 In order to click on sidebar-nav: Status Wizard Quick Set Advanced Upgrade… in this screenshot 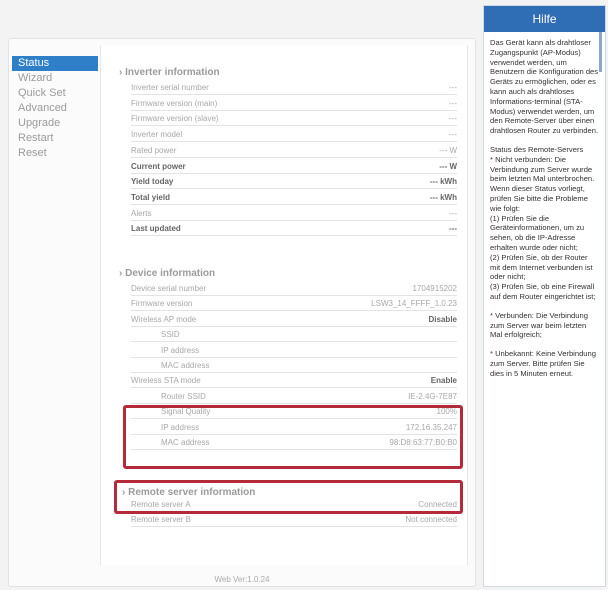, I will do `click(55, 108)`.